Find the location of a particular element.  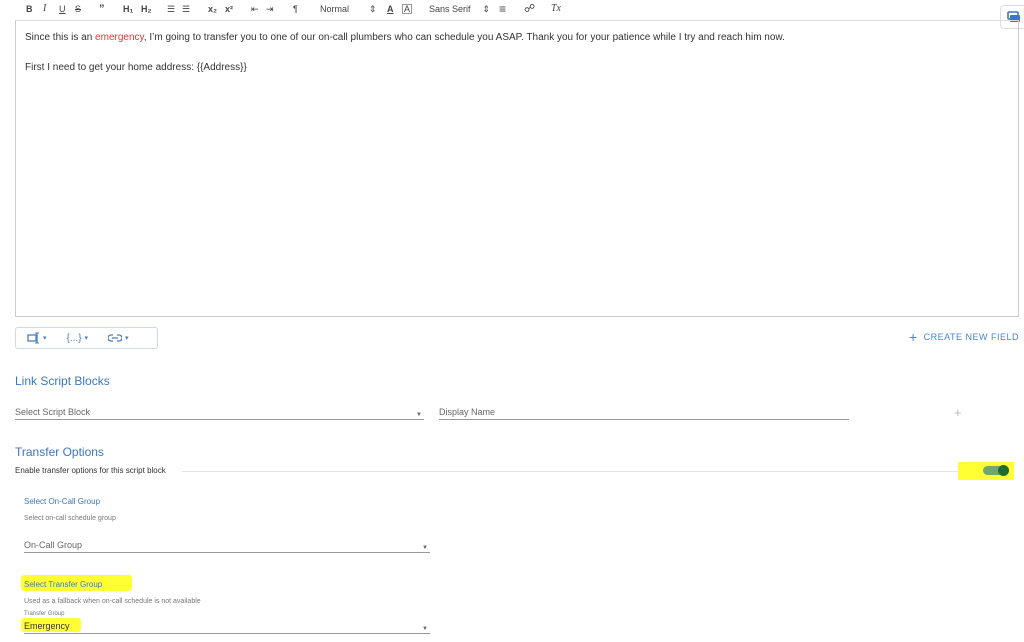

oncall-group-value: On-Call Group is located at coordinates (53, 545).